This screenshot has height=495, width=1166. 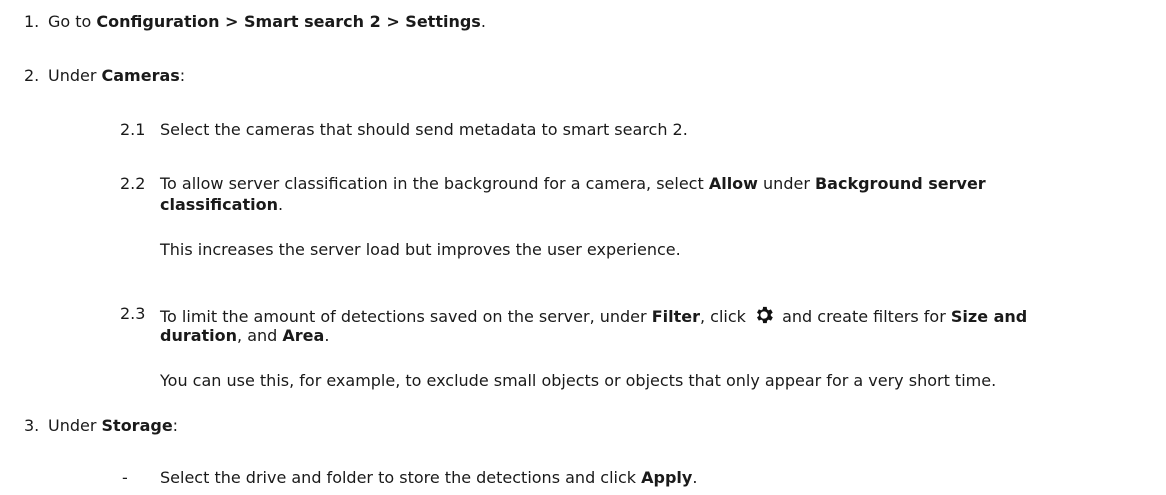 What do you see at coordinates (667, 477) in the screenshot?
I see `button-label: Apply` at bounding box center [667, 477].